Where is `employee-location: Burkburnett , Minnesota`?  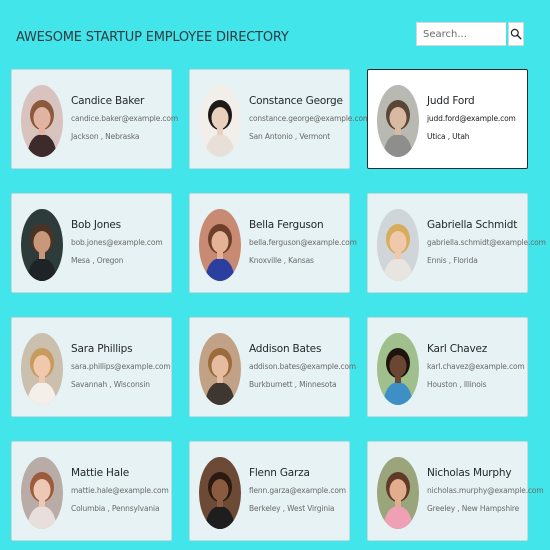 employee-location: Burkburnett , Minnesota is located at coordinates (293, 384).